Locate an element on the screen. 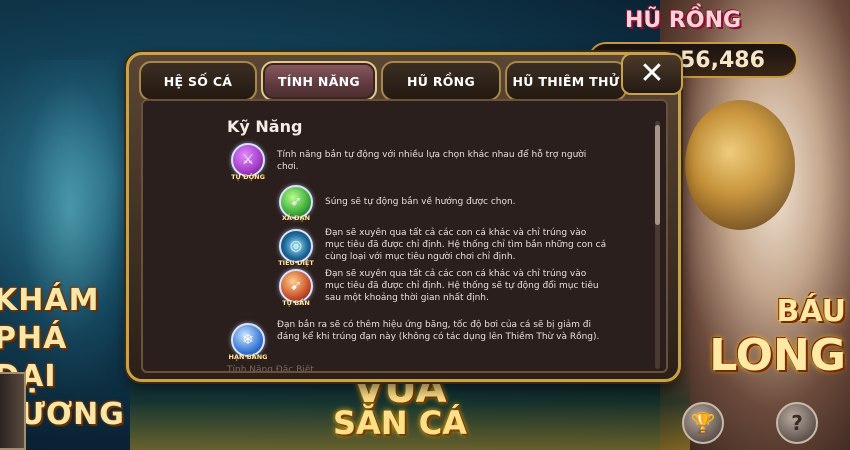 Image resolution: width=850 pixels, height=450 pixels. section-title: Kỹ Năng is located at coordinates (265, 126).